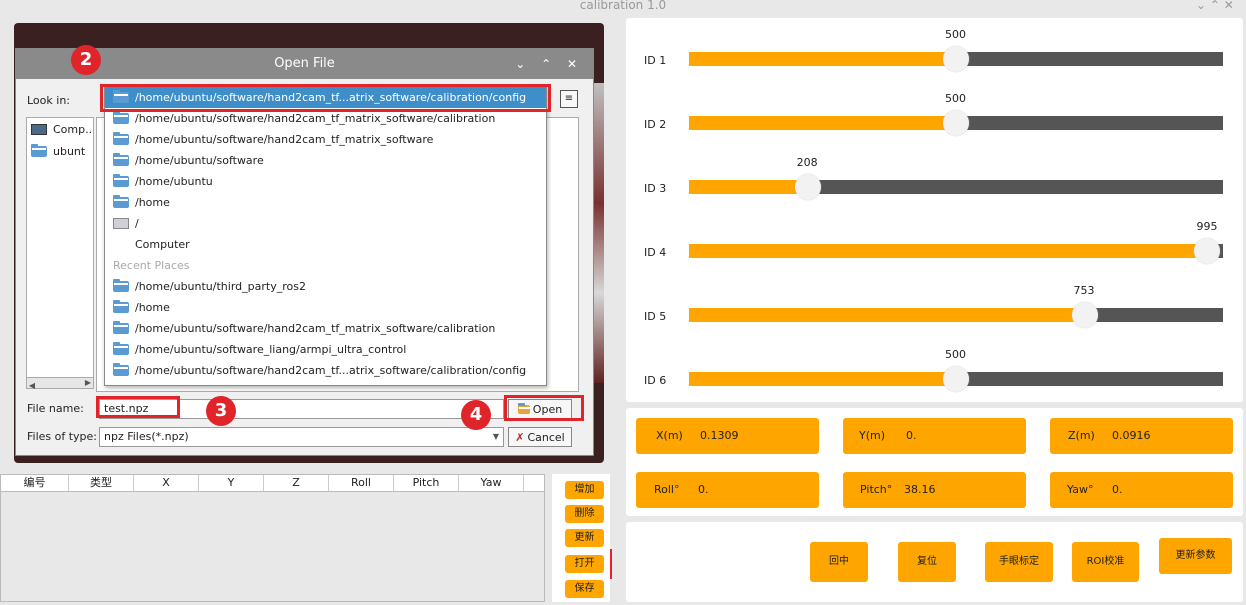 Image resolution: width=1246 pixels, height=605 pixels. What do you see at coordinates (60, 384) in the screenshot?
I see `horizontal-scrollbar: ◀ ▶` at bounding box center [60, 384].